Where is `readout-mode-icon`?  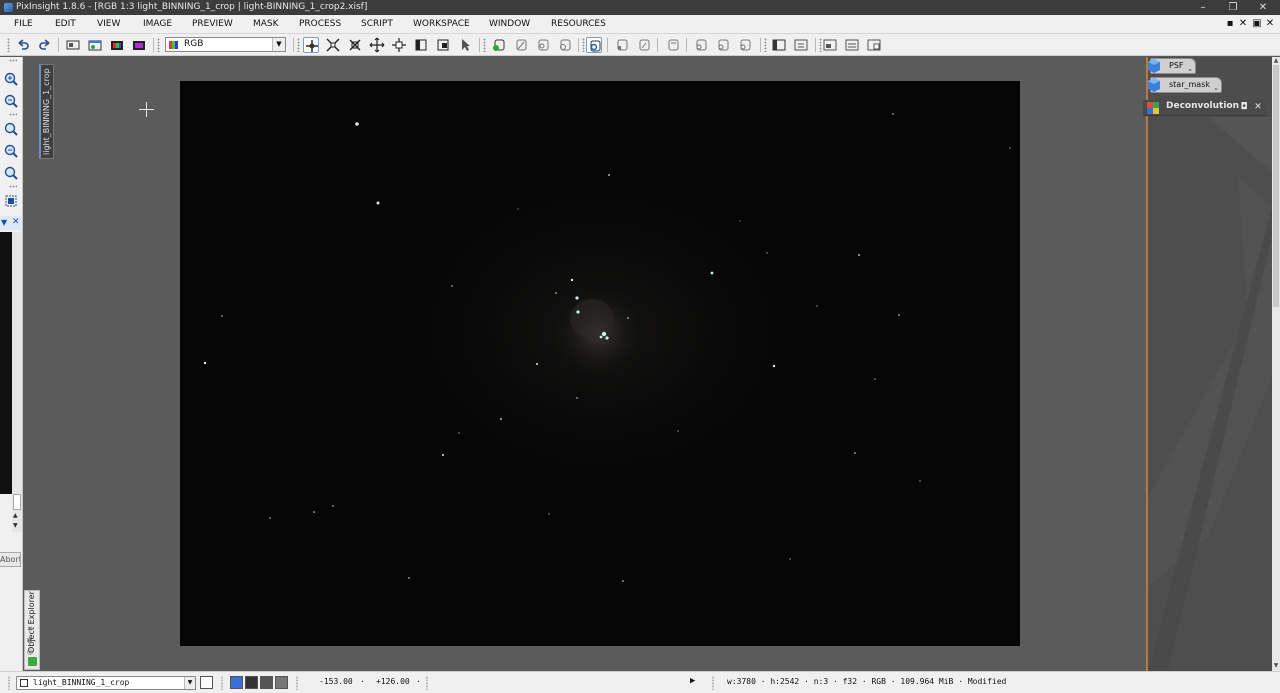
readout-mode-icon is located at coordinates (311, 45).